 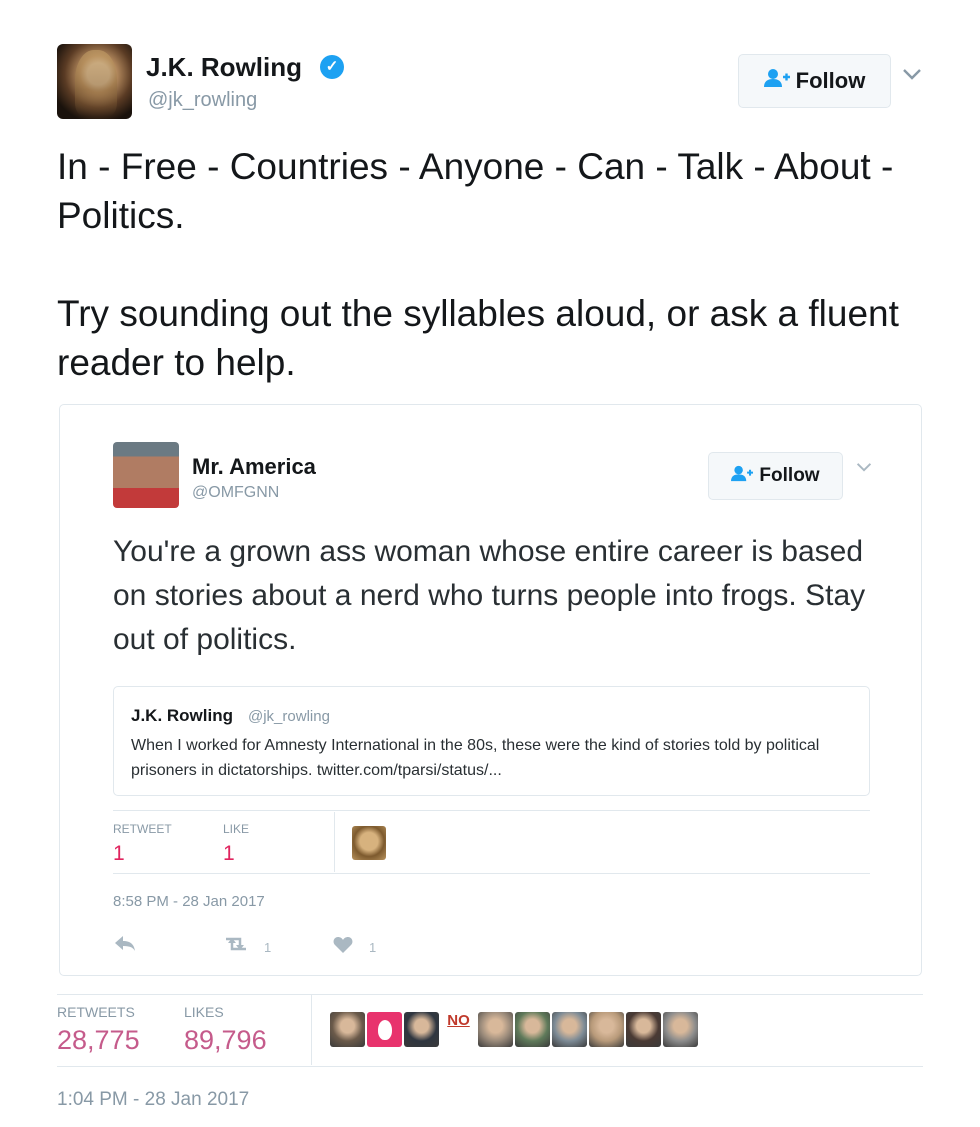 I want to click on likes-label: LIKES, so click(x=204, y=1012).